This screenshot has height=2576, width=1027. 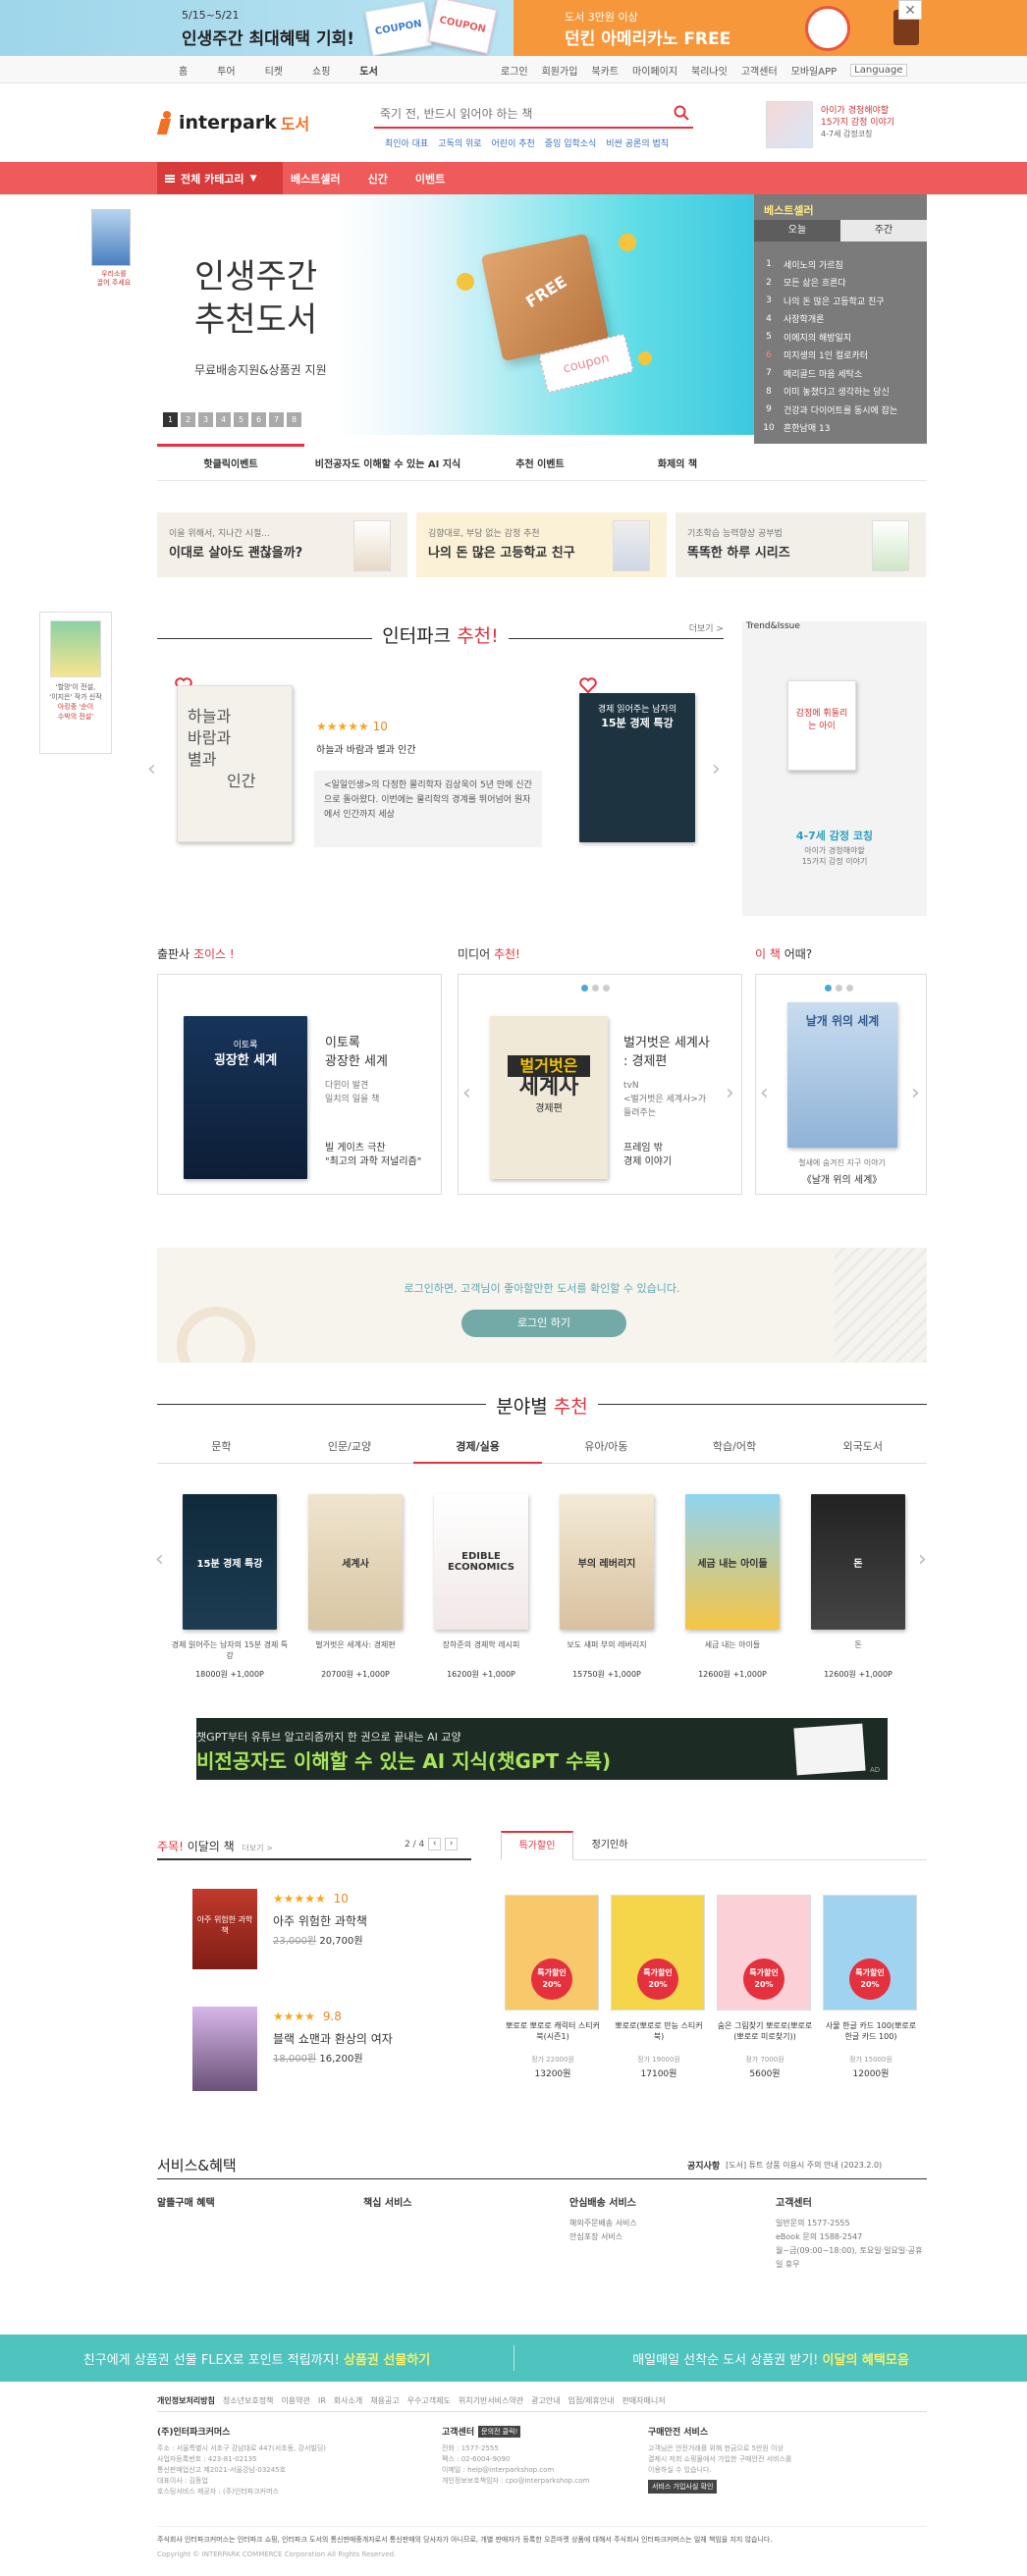 I want to click on hero-tab: 비전공자도 이해할 수 있는 AI 지식, so click(x=387, y=463).